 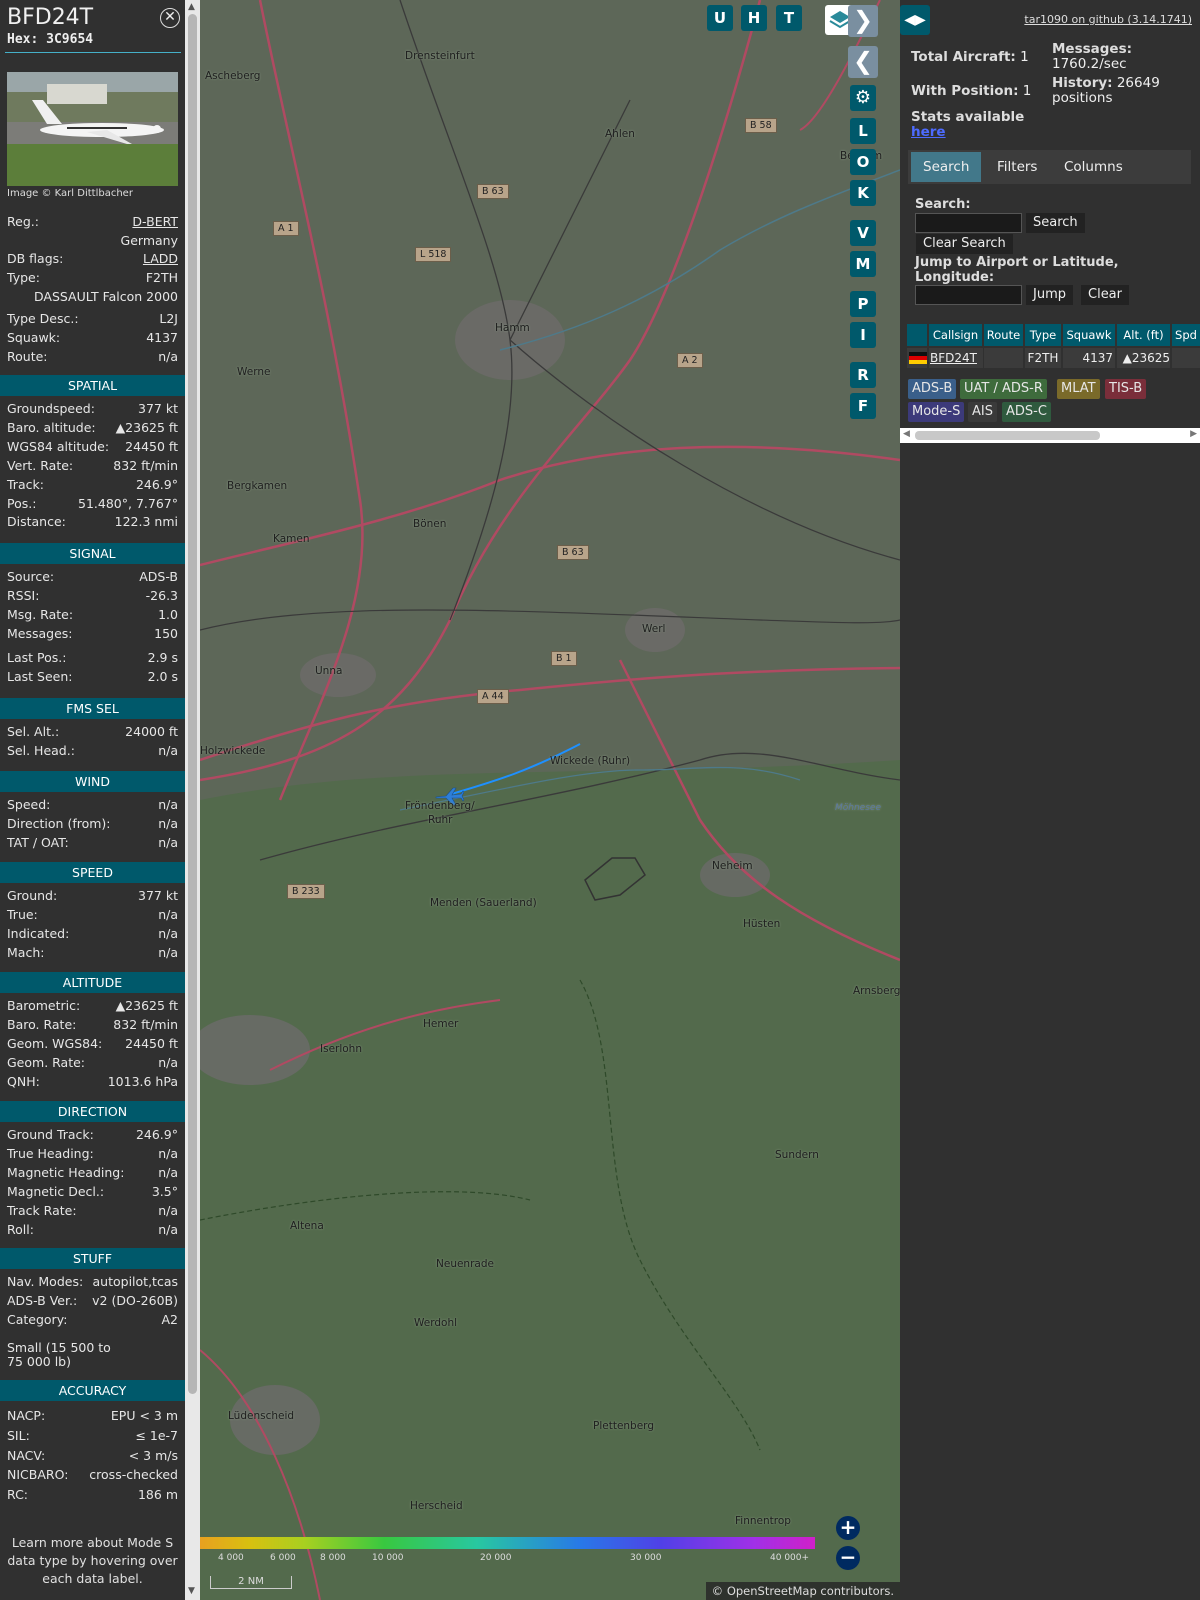 I want to click on map-button-i: I, so click(x=863, y=335).